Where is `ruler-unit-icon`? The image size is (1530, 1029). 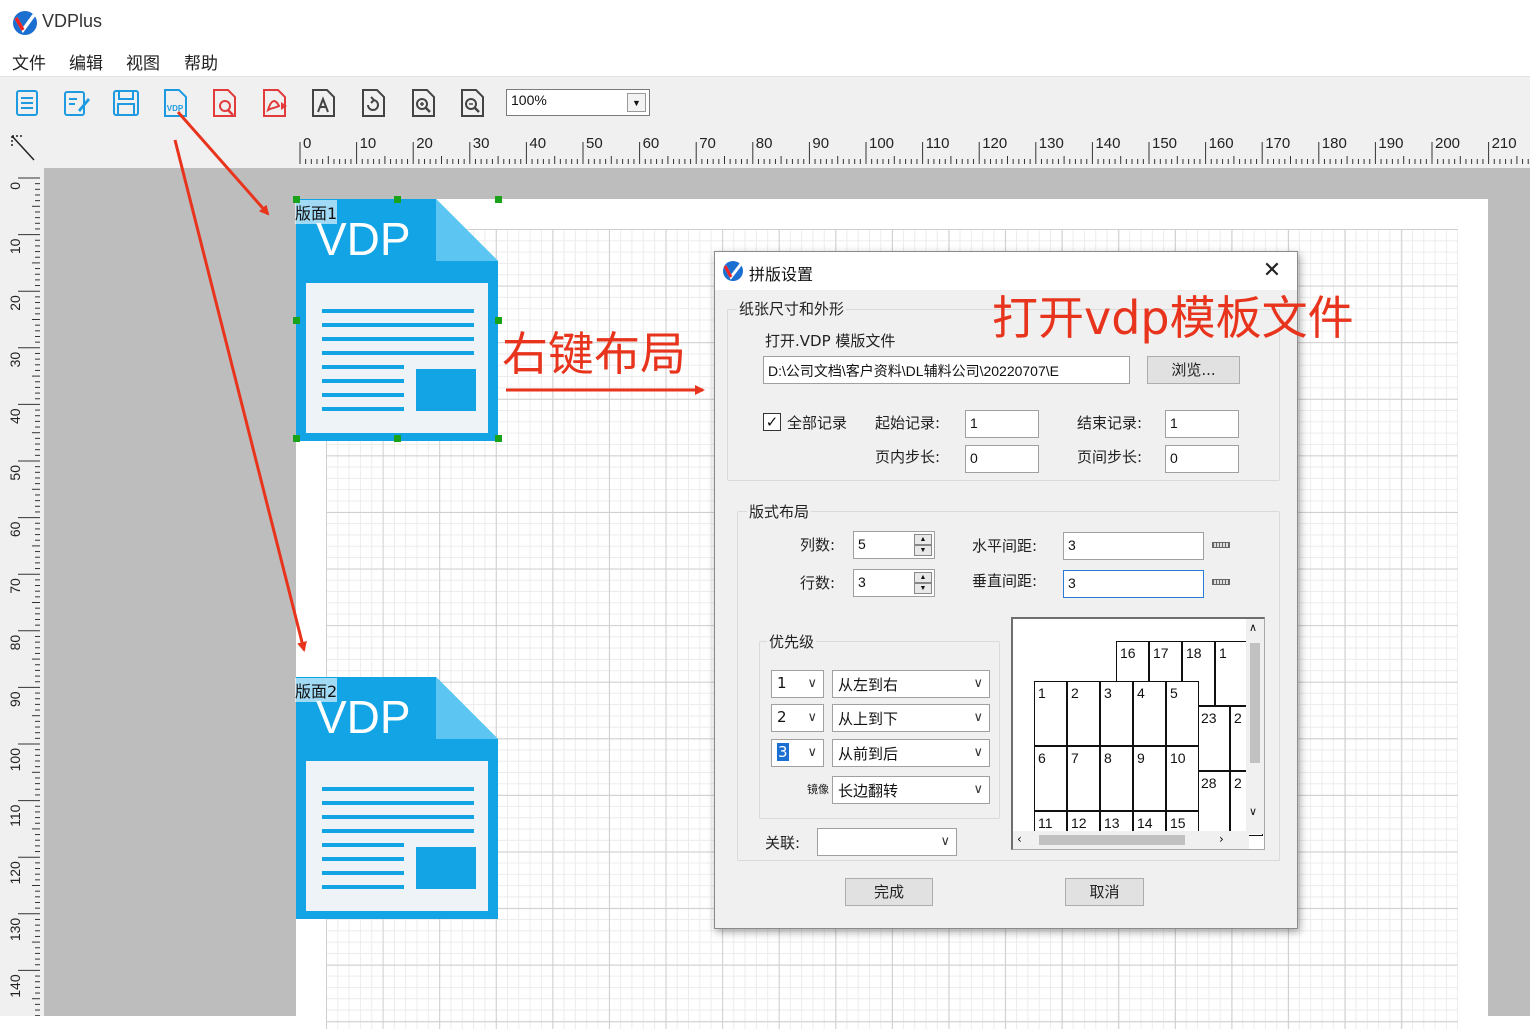
ruler-unit-icon is located at coordinates (1221, 545).